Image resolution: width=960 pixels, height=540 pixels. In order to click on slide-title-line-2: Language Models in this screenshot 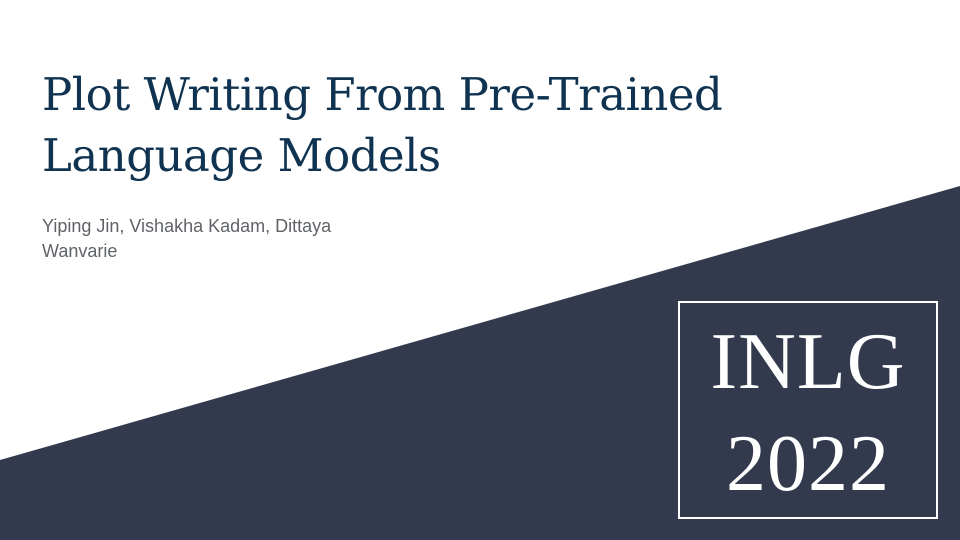, I will do `click(241, 155)`.